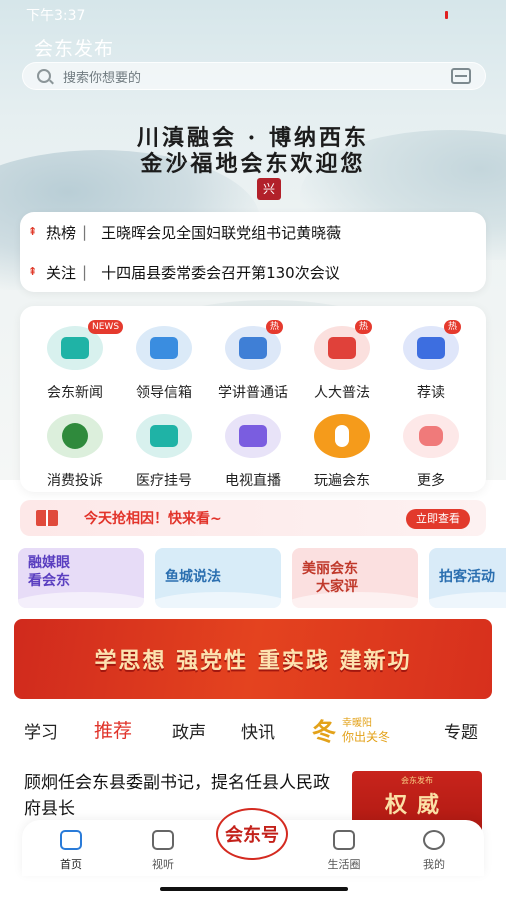 This screenshot has width=506, height=900. I want to click on red-seal: 兴, so click(269, 189).